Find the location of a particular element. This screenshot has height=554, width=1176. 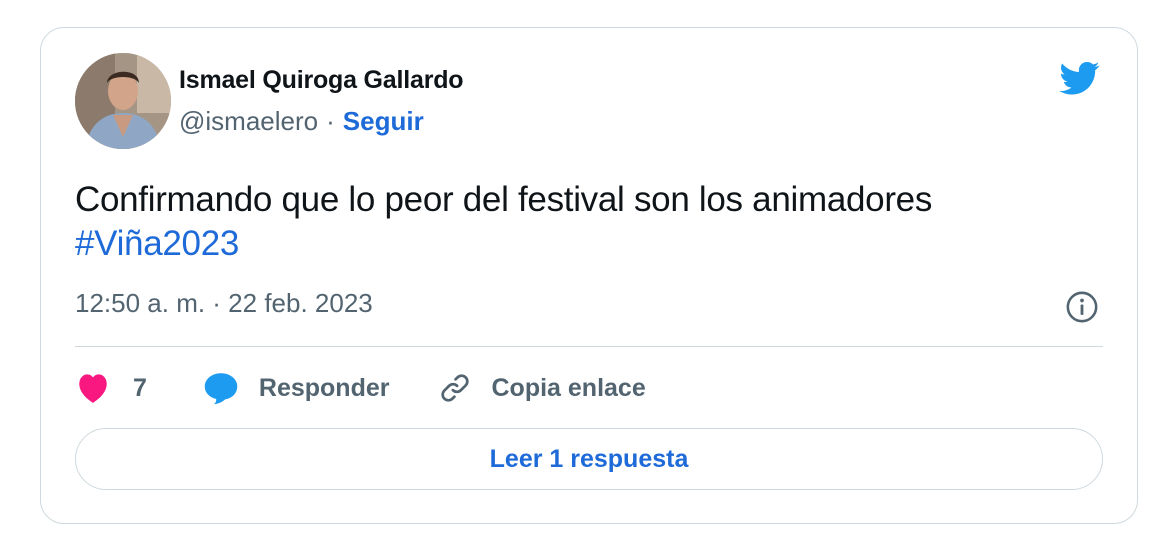

copy-link-button: Copia enlace is located at coordinates (542, 388).